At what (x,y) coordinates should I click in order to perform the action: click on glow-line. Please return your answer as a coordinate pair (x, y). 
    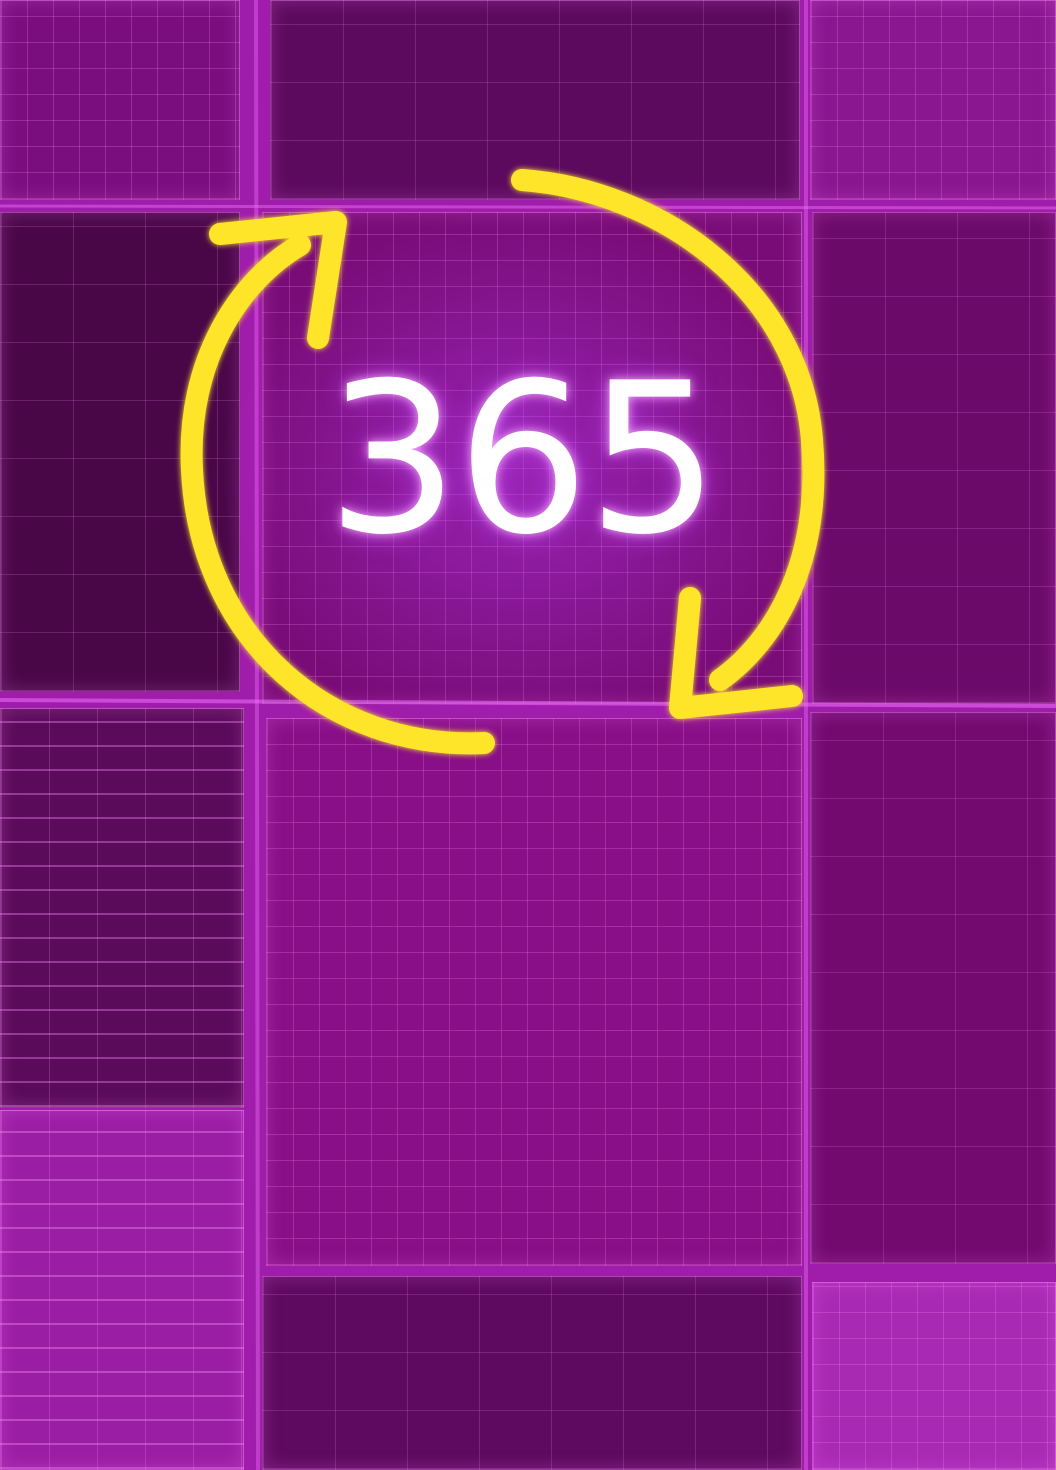
    Looking at the image, I should click on (528, 207).